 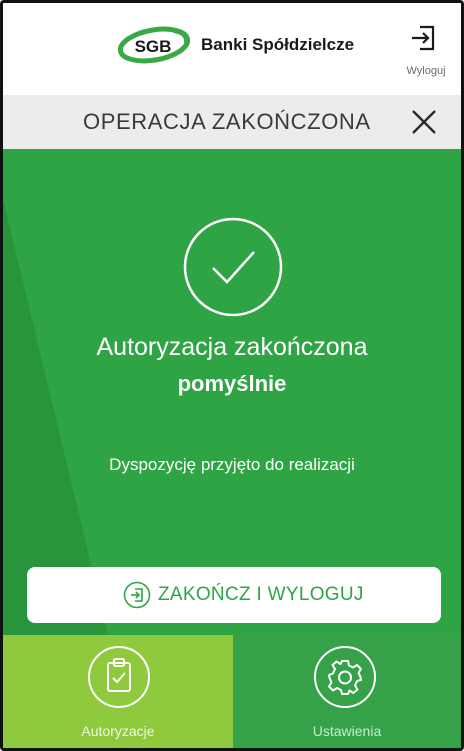 I want to click on finish-and-logout-button: ZAKOŃCZ I WYLOGUJ, so click(x=234, y=595).